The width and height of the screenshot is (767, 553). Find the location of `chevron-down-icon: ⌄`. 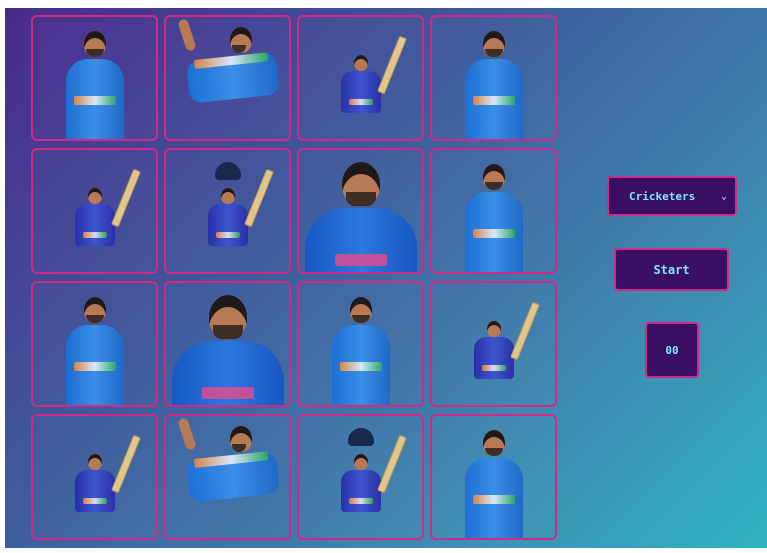

chevron-down-icon: ⌄ is located at coordinates (723, 196).